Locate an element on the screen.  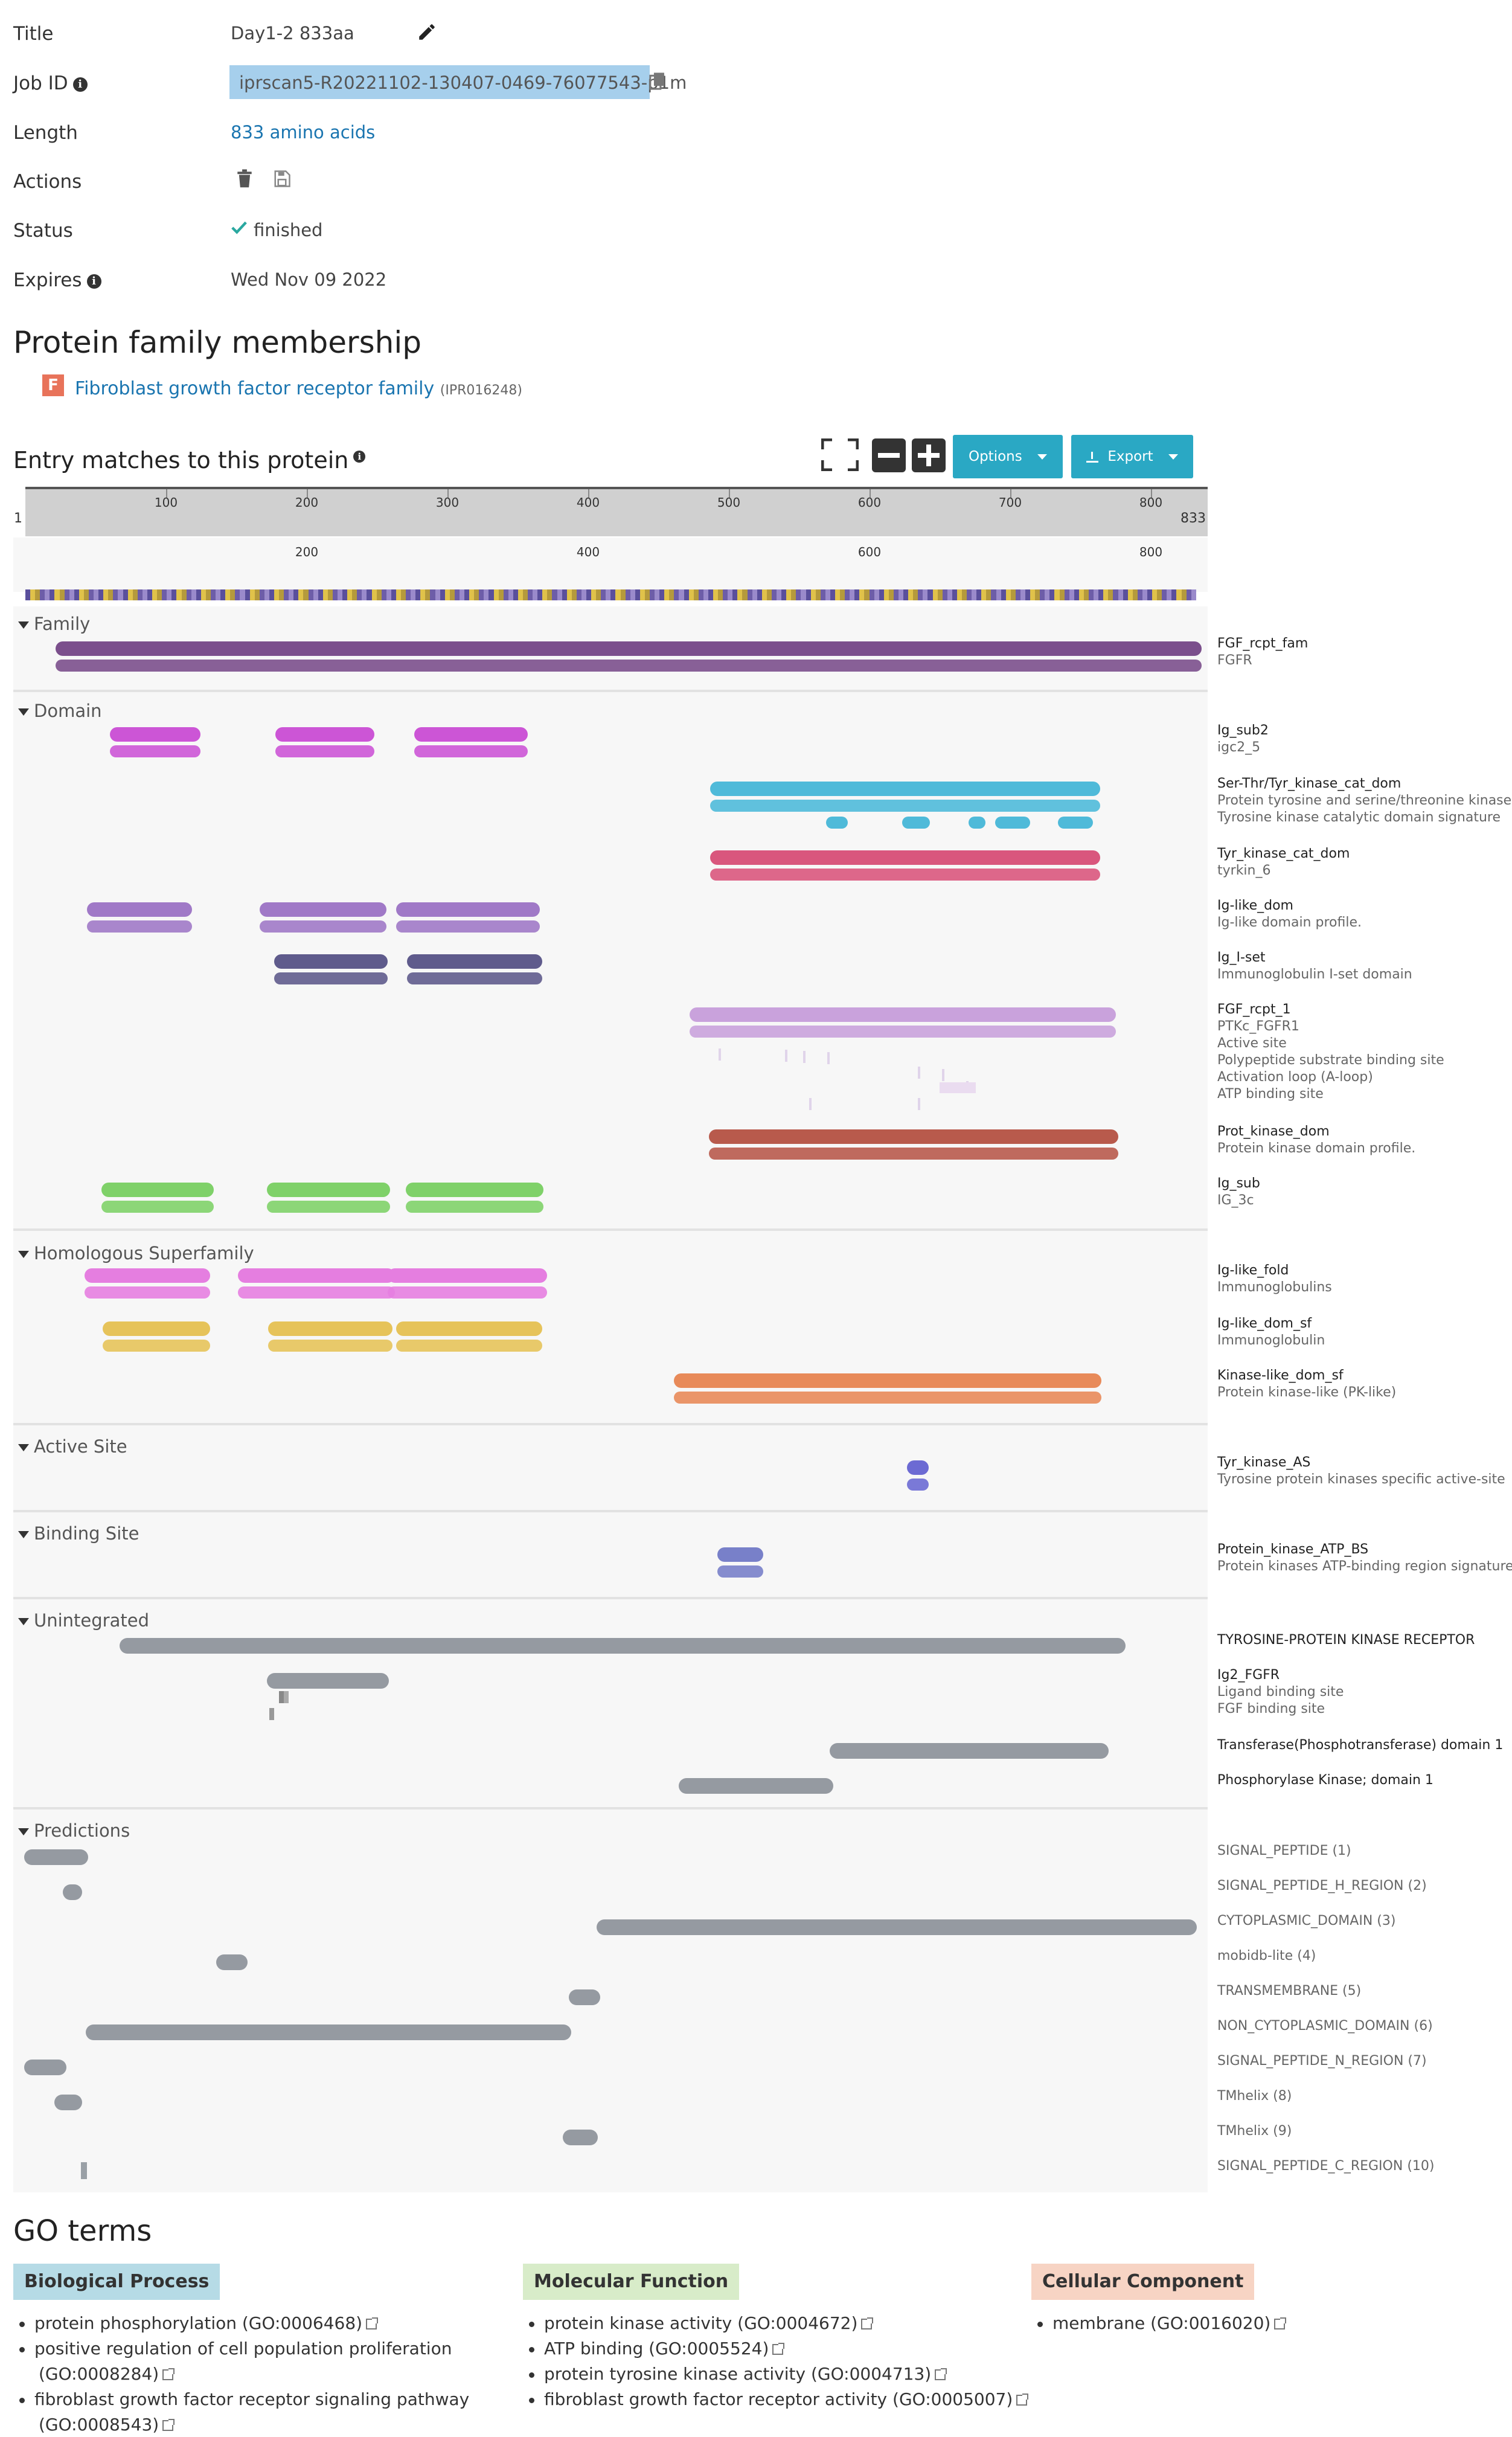
prediction-label: TRANSMEMBRANE (5) is located at coordinates (1289, 1991).